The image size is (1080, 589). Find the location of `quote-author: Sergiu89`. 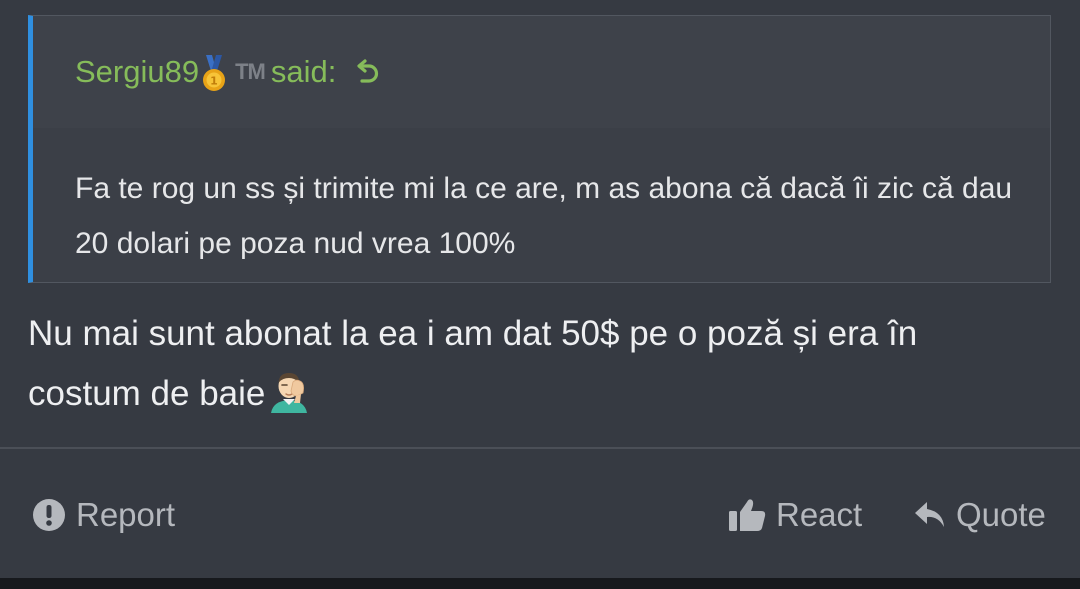

quote-author: Sergiu89 is located at coordinates (137, 72).